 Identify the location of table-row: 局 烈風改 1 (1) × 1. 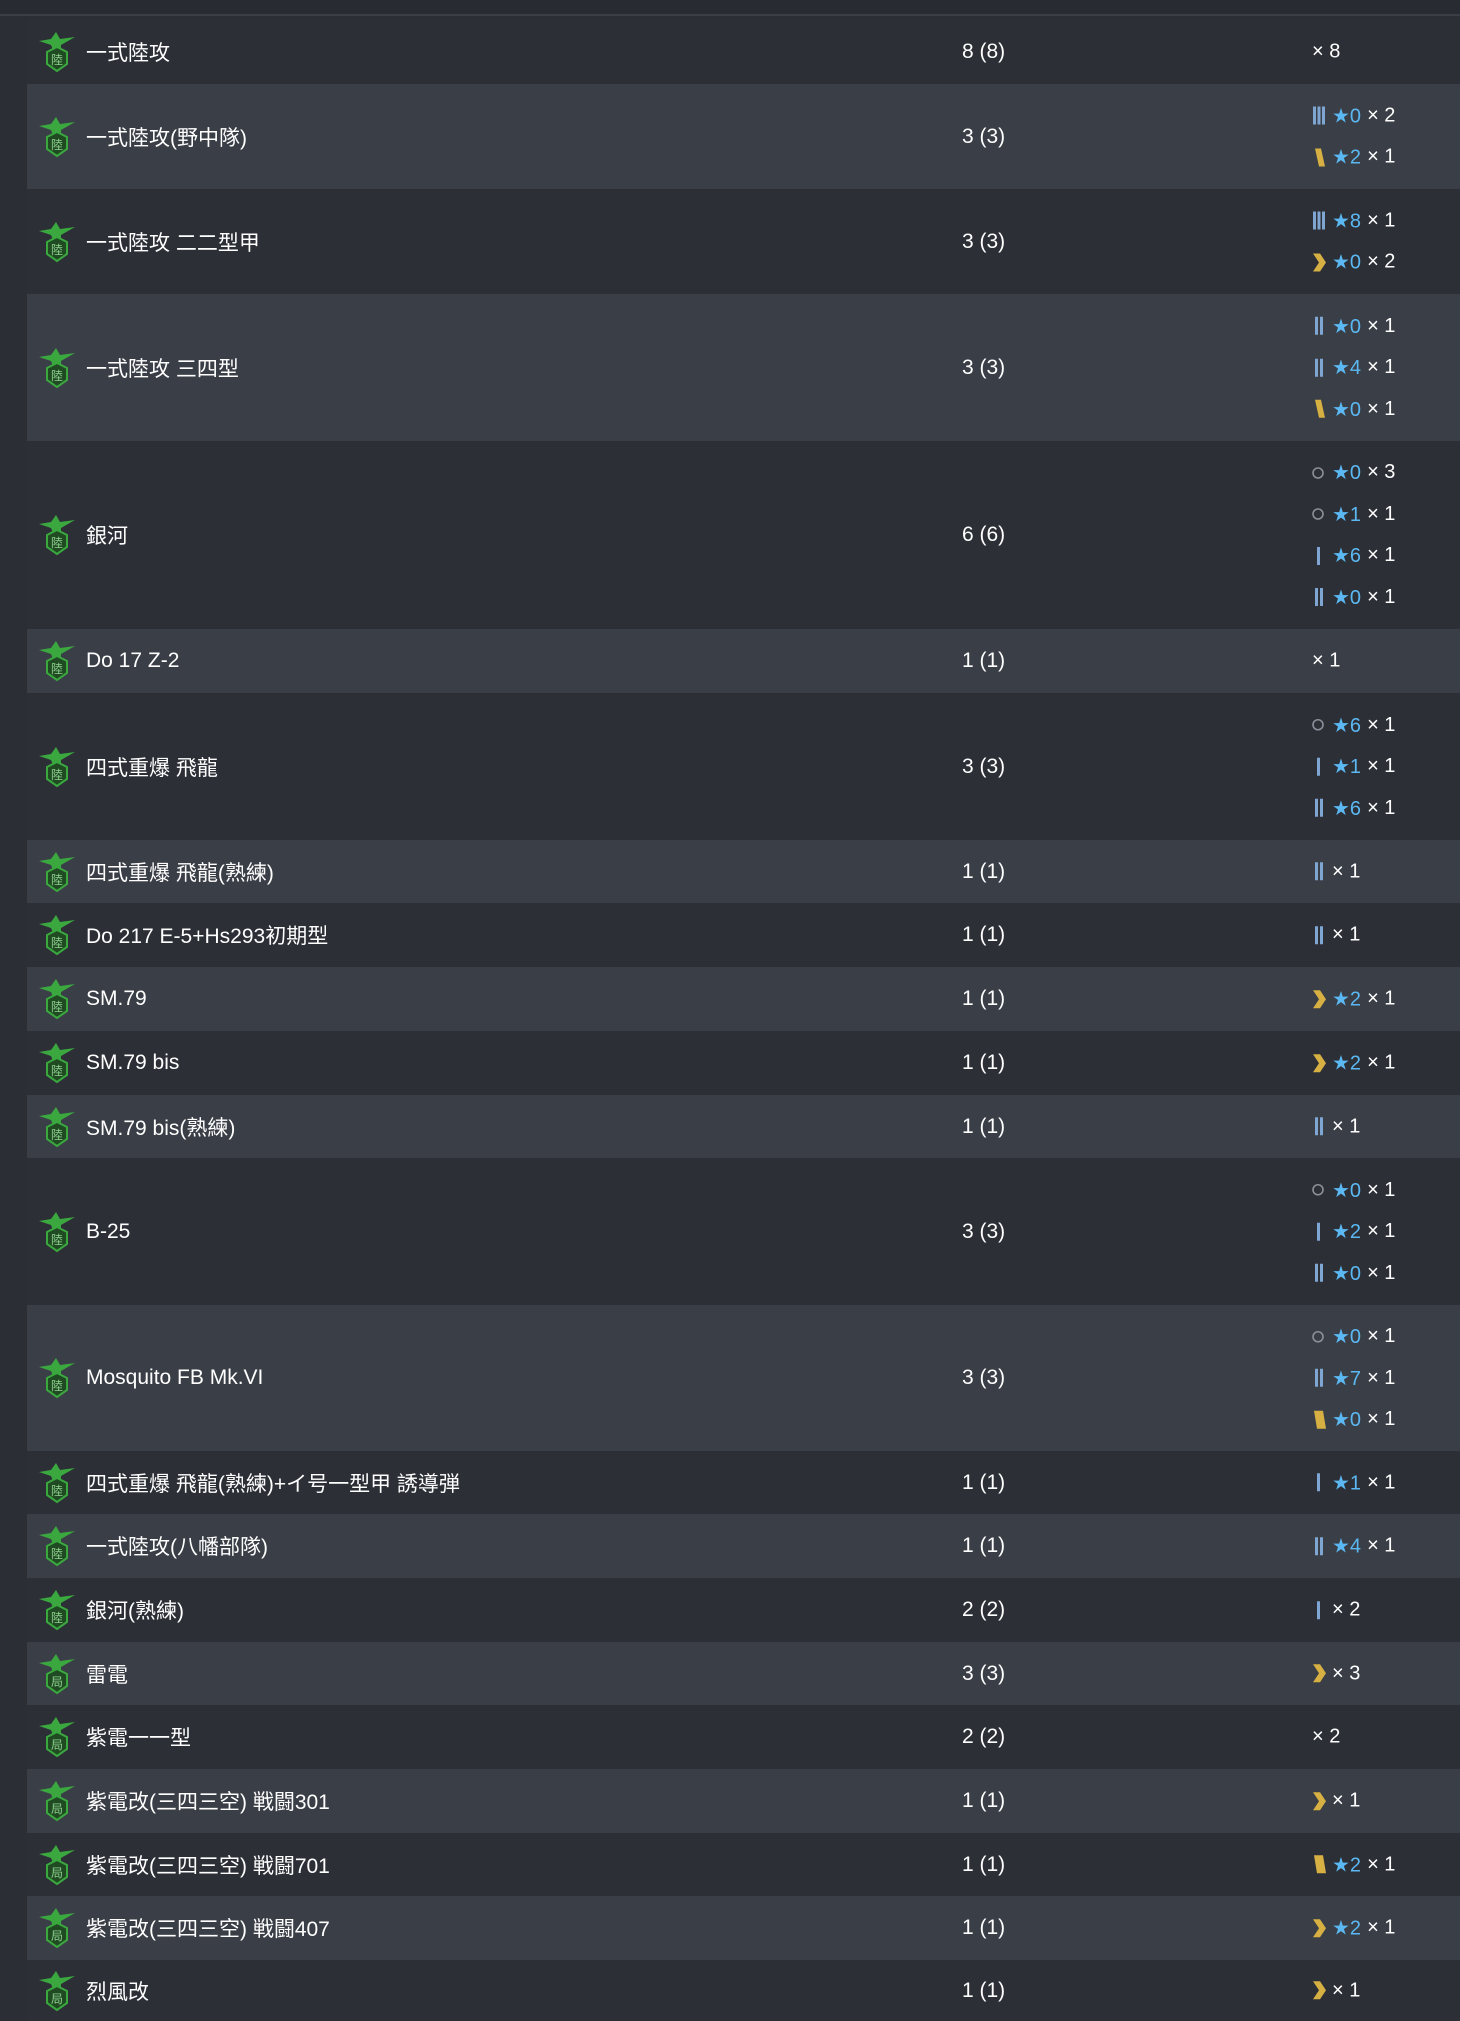
(743, 1990).